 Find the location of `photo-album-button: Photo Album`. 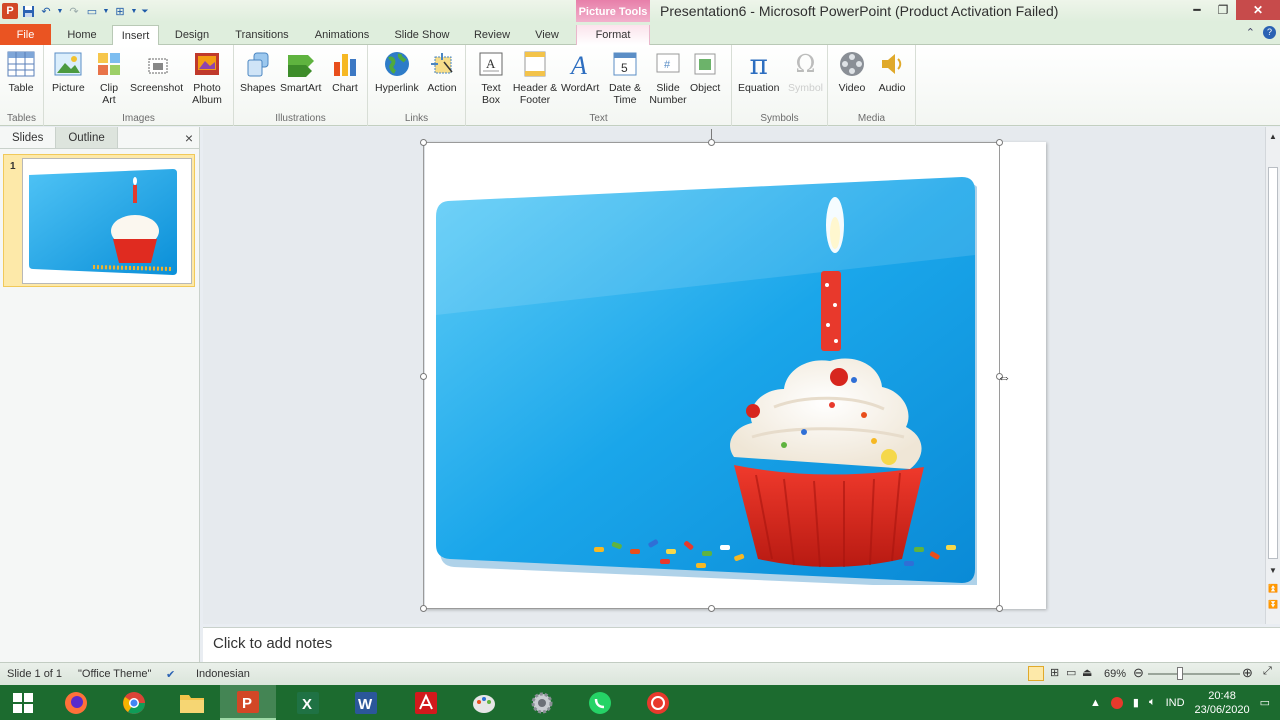

photo-album-button: Photo Album is located at coordinates (207, 77).